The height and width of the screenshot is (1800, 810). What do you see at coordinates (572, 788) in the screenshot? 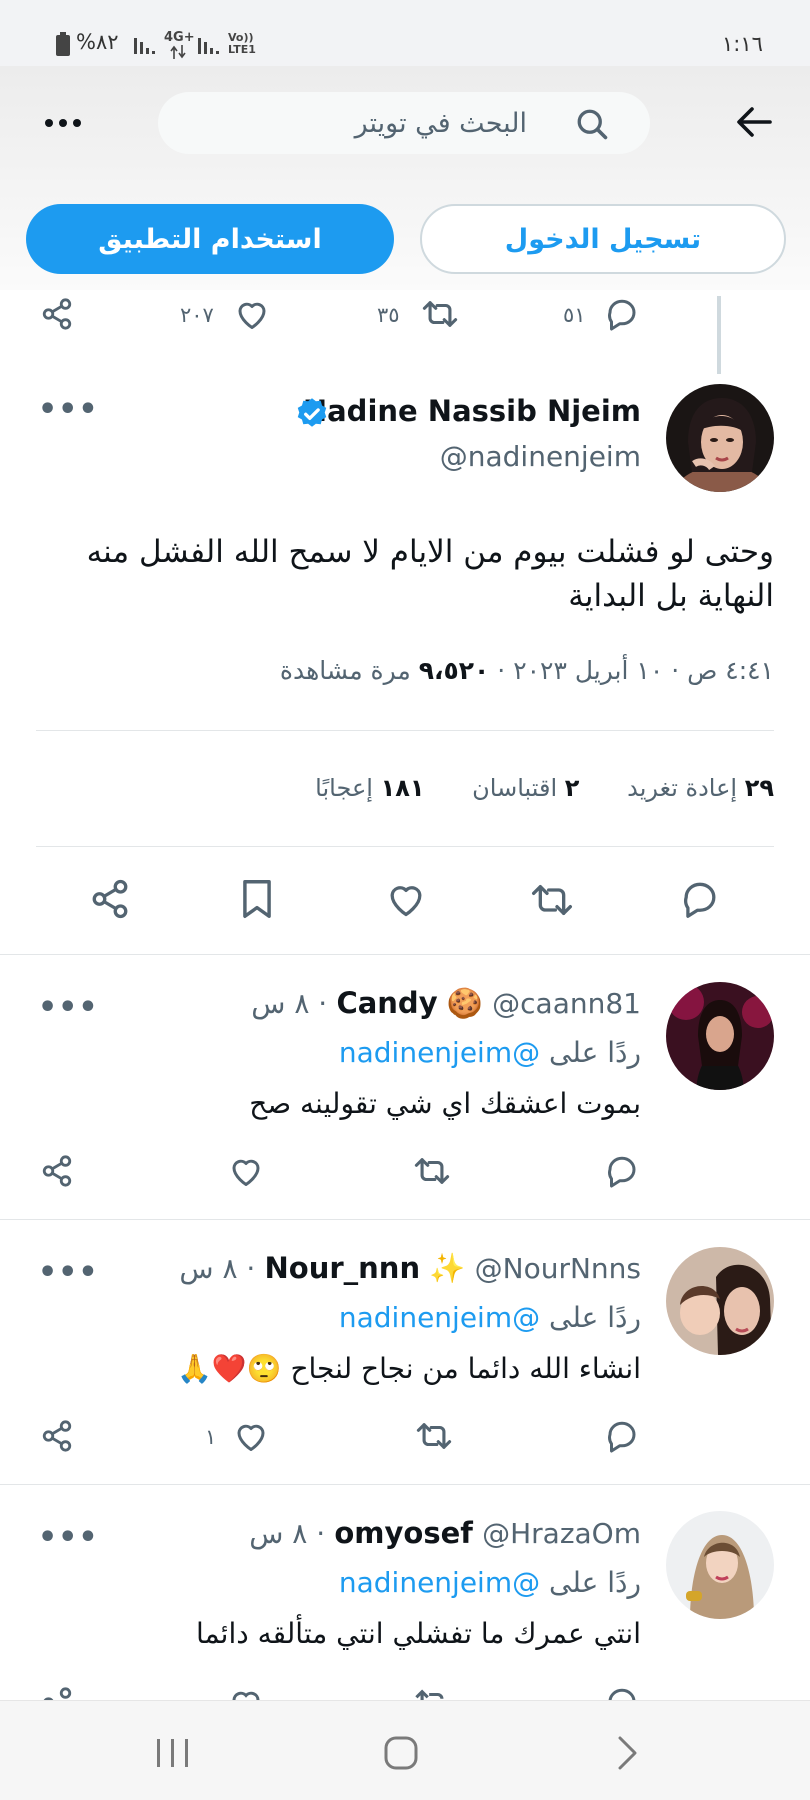
I see `quotes-count: ٢` at bounding box center [572, 788].